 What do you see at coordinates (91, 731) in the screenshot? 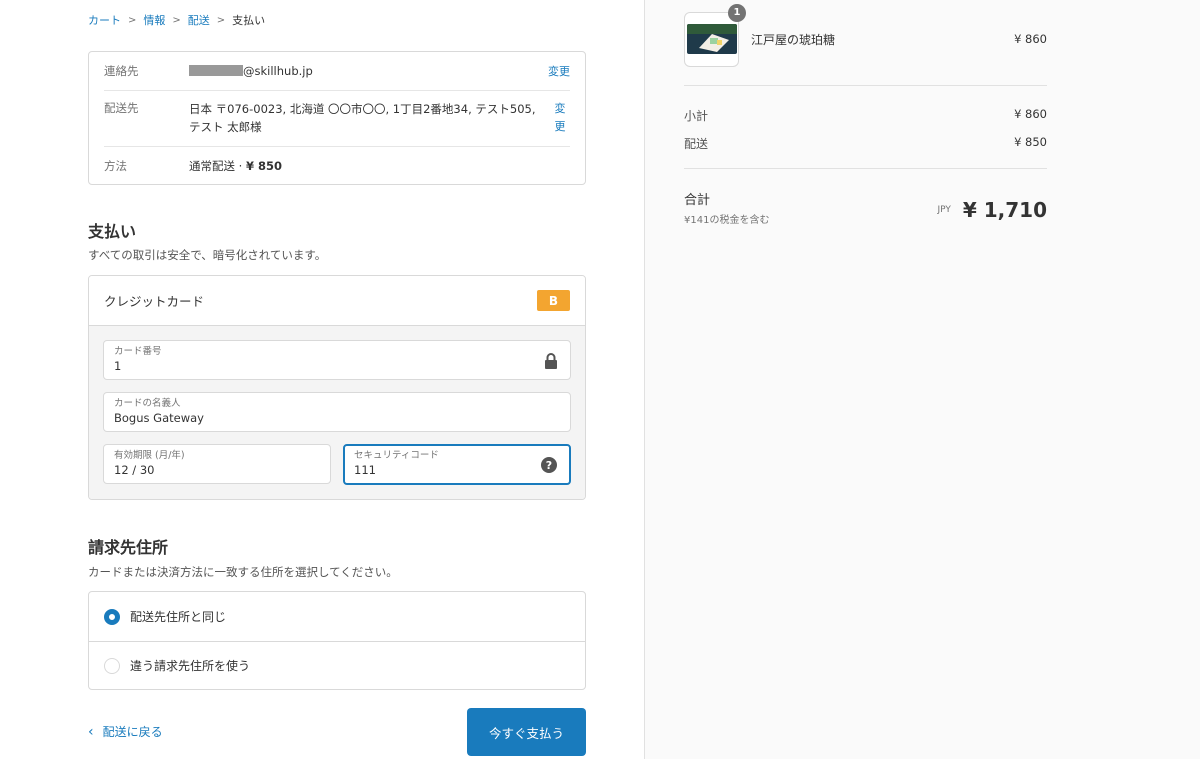
I see `chevron-left-icon: ‹` at bounding box center [91, 731].